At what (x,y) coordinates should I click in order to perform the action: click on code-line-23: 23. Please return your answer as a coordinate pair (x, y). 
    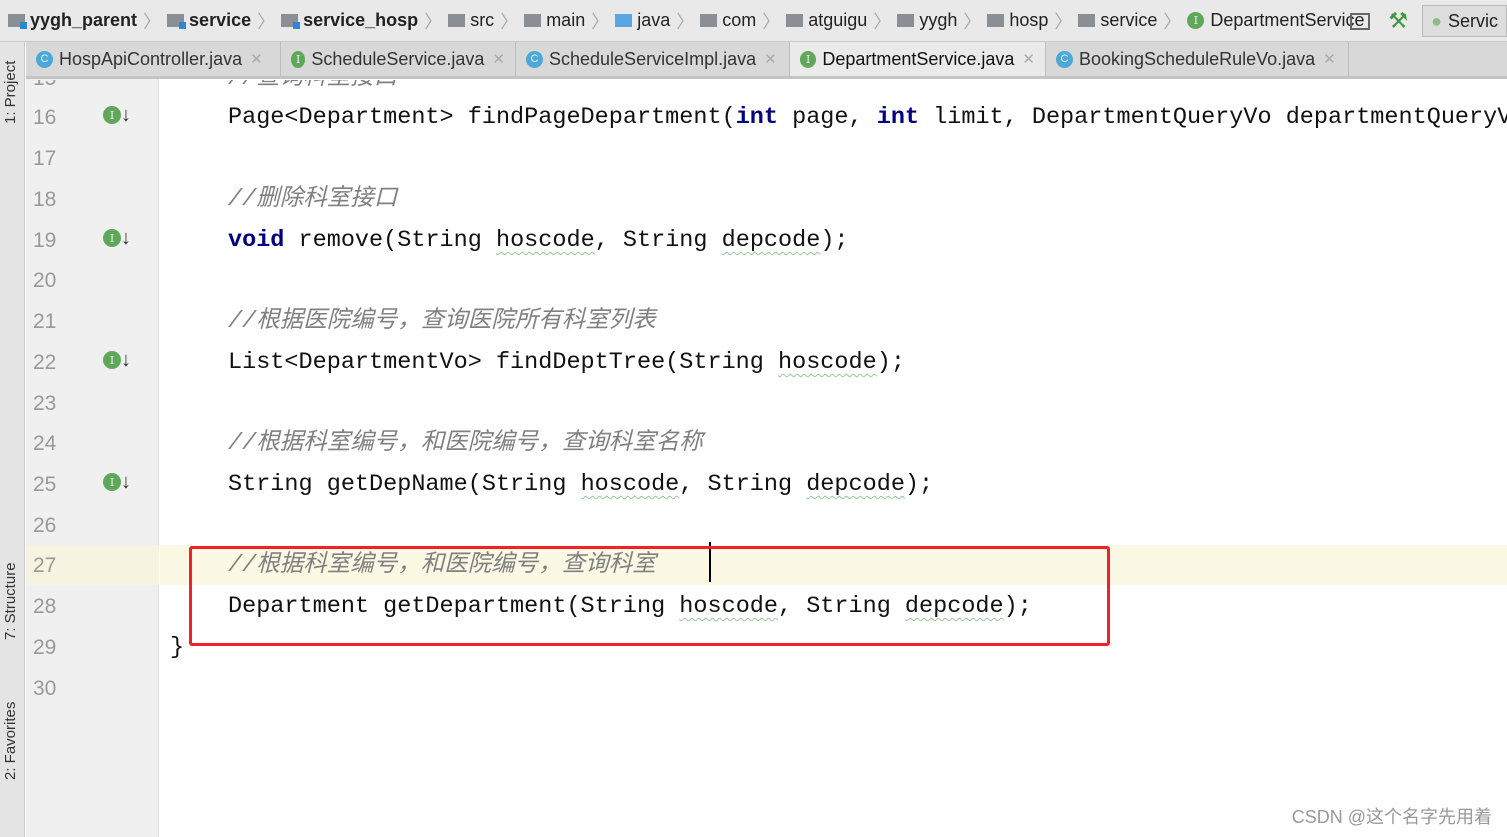
    Looking at the image, I should click on (45, 403).